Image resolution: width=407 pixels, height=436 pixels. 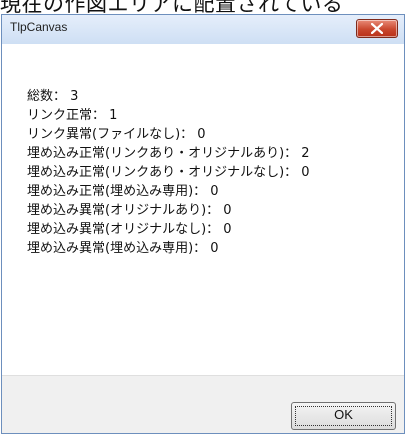 What do you see at coordinates (39, 27) in the screenshot?
I see `window-title: TlpCanvas` at bounding box center [39, 27].